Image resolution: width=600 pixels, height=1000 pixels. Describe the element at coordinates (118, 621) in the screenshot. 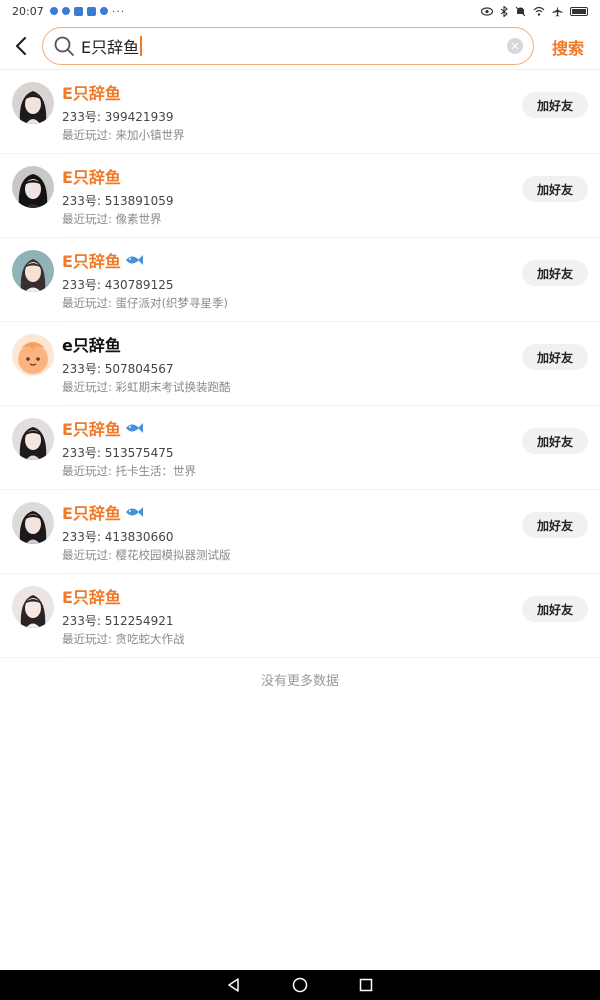

I see `user-id: 233号: 512254921` at that location.